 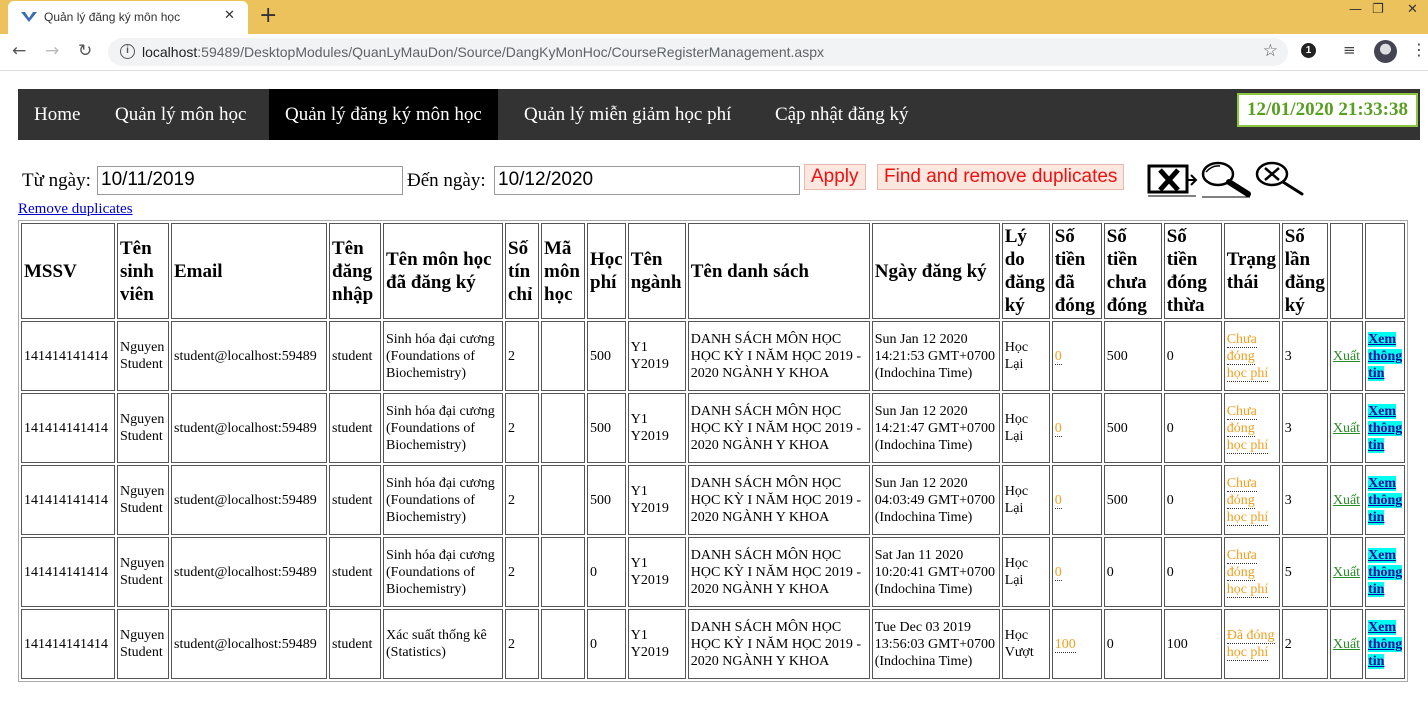 I want to click on forward-icon: →, so click(x=52, y=51).